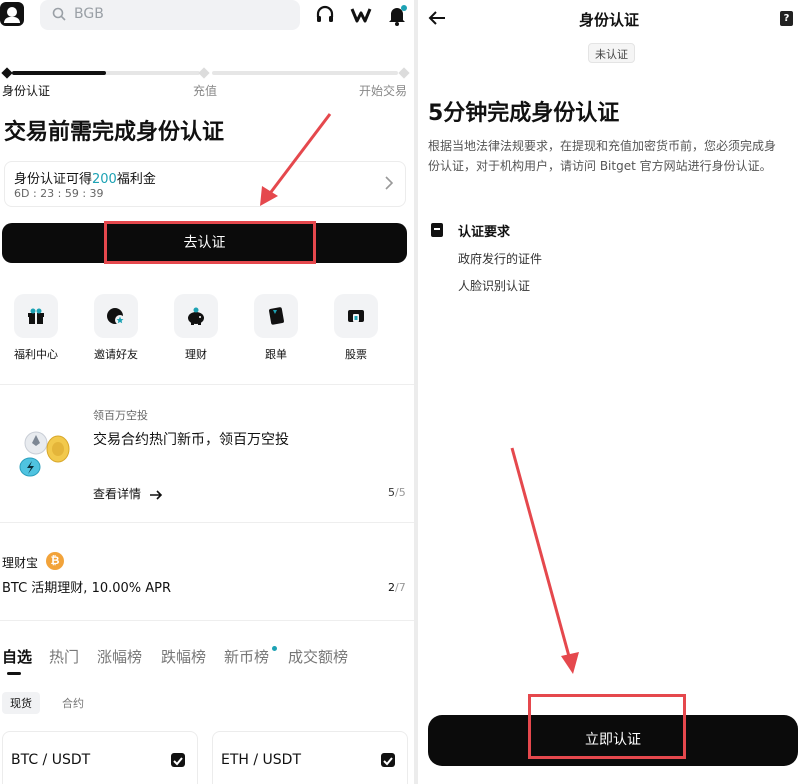  Describe the element at coordinates (299, 155) in the screenshot. I see `annotation-arrow-left` at that location.